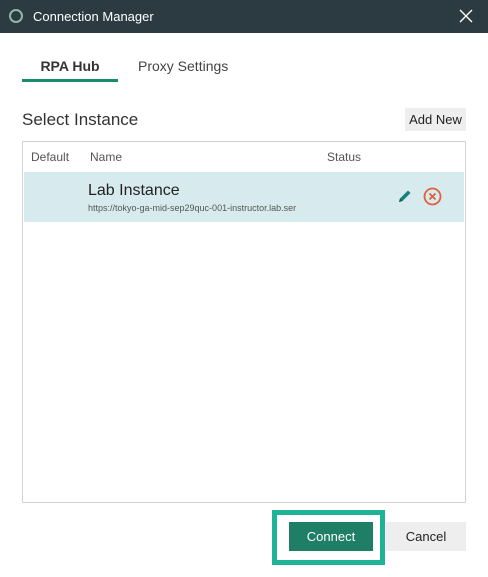 Image resolution: width=488 pixels, height=577 pixels. Describe the element at coordinates (466, 16) in the screenshot. I see `close-icon` at that location.